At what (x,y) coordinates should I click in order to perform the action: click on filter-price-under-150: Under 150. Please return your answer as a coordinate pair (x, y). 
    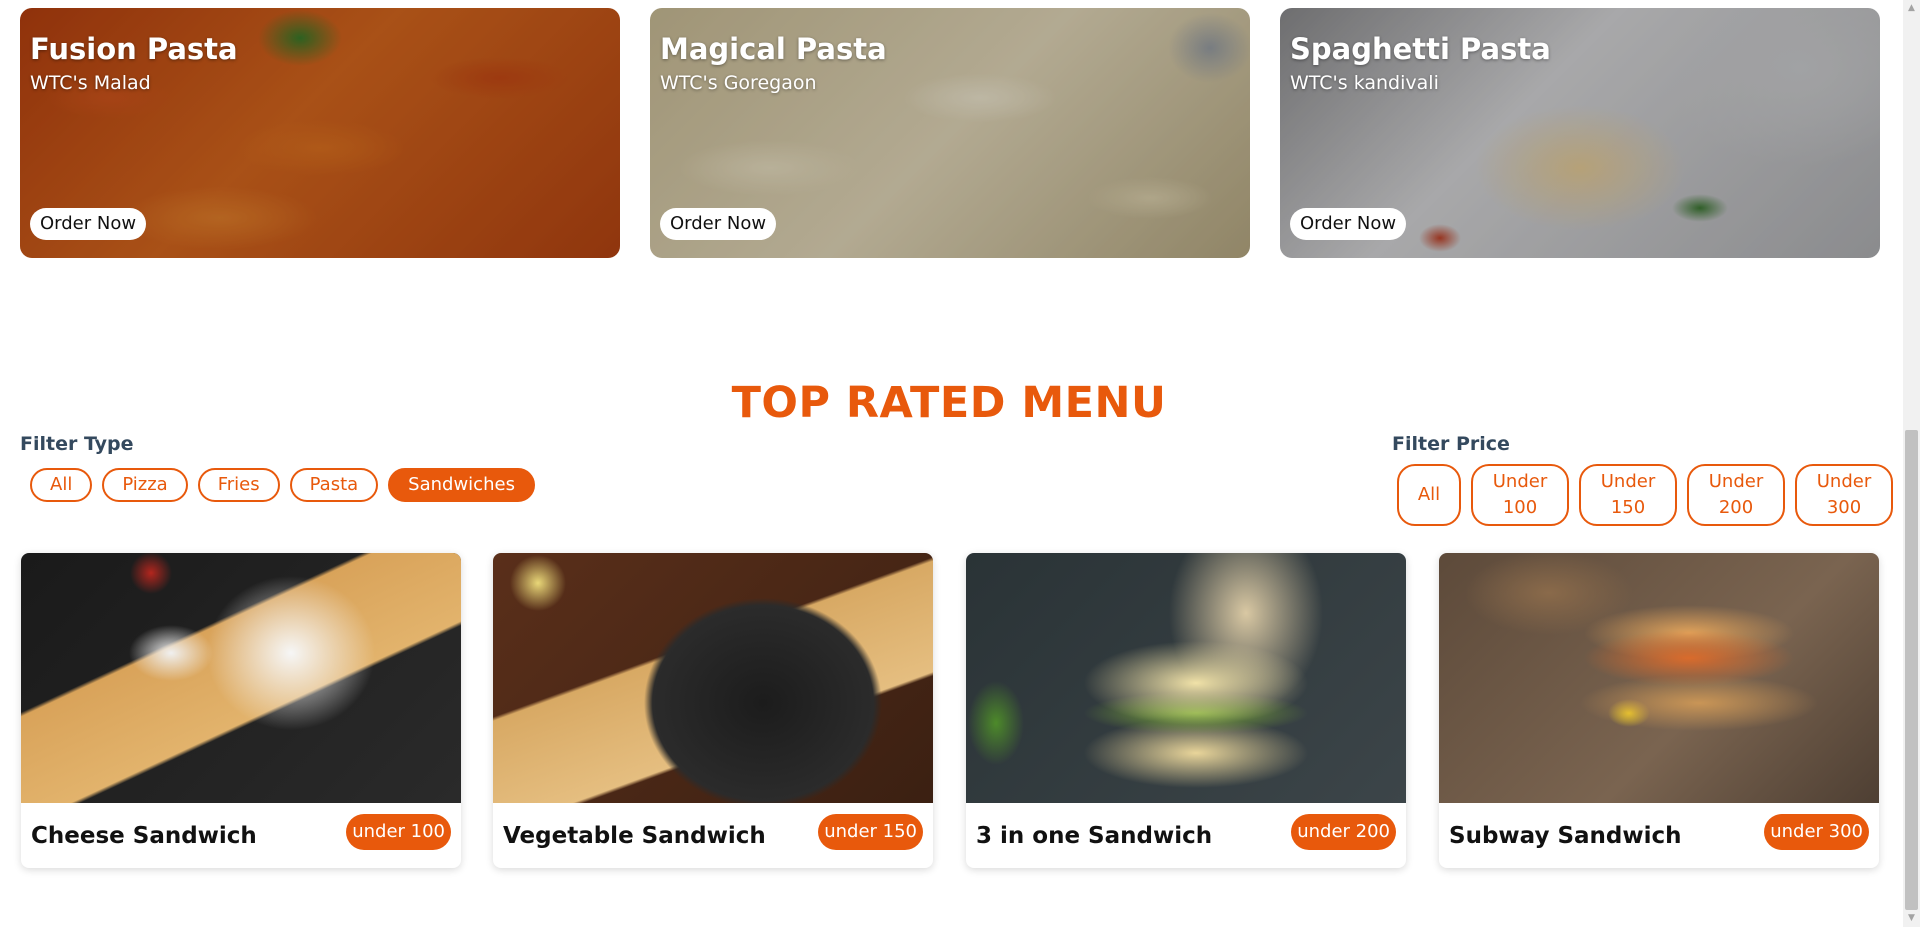
    Looking at the image, I should click on (1628, 495).